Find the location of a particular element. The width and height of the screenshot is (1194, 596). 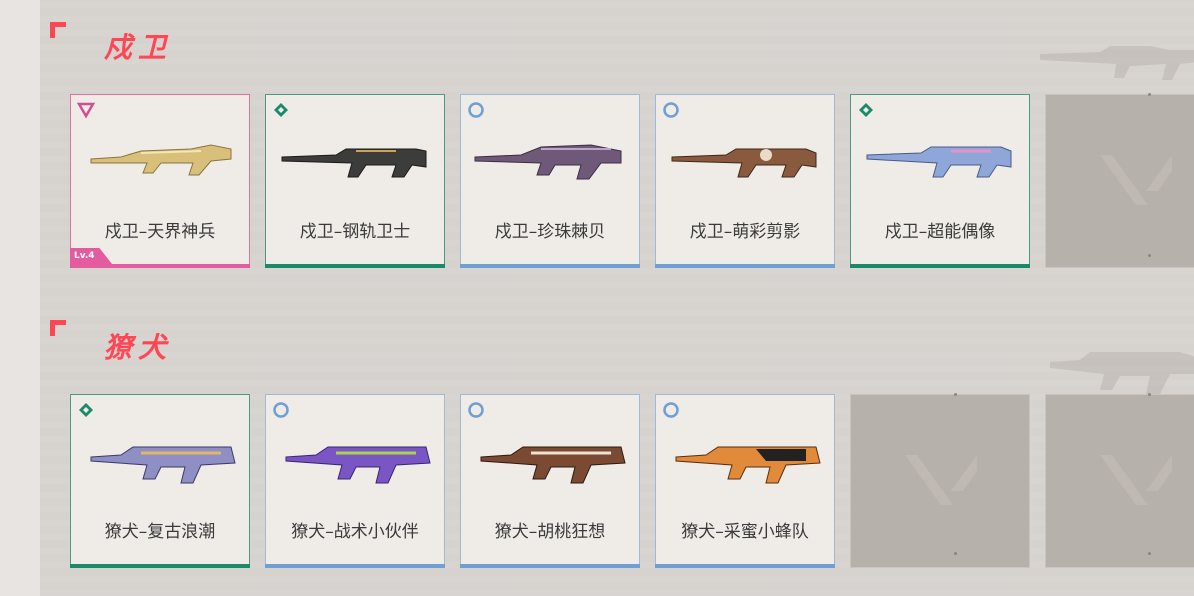

skin-card: 戍卫–萌彩剪影 is located at coordinates (745, 181).